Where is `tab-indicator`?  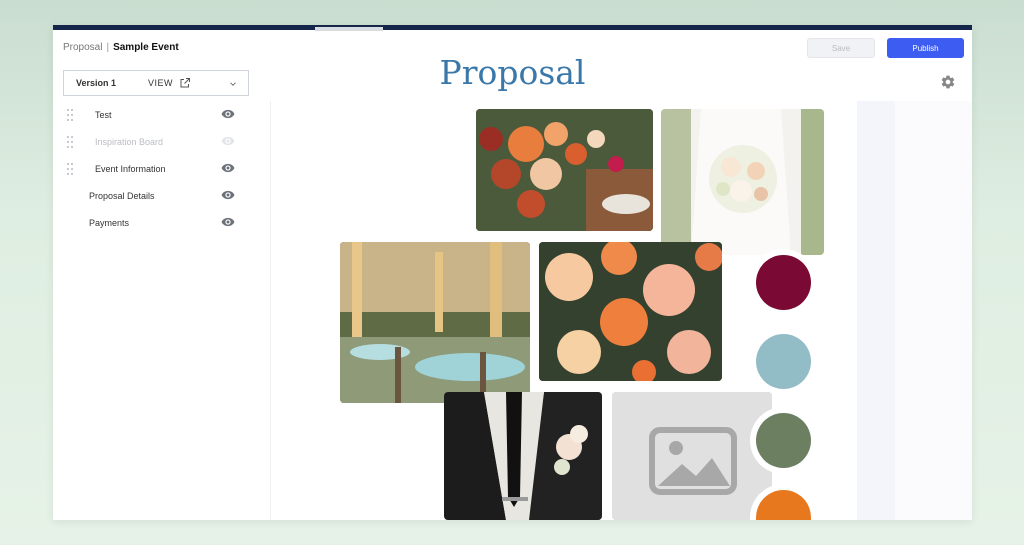
tab-indicator is located at coordinates (349, 29).